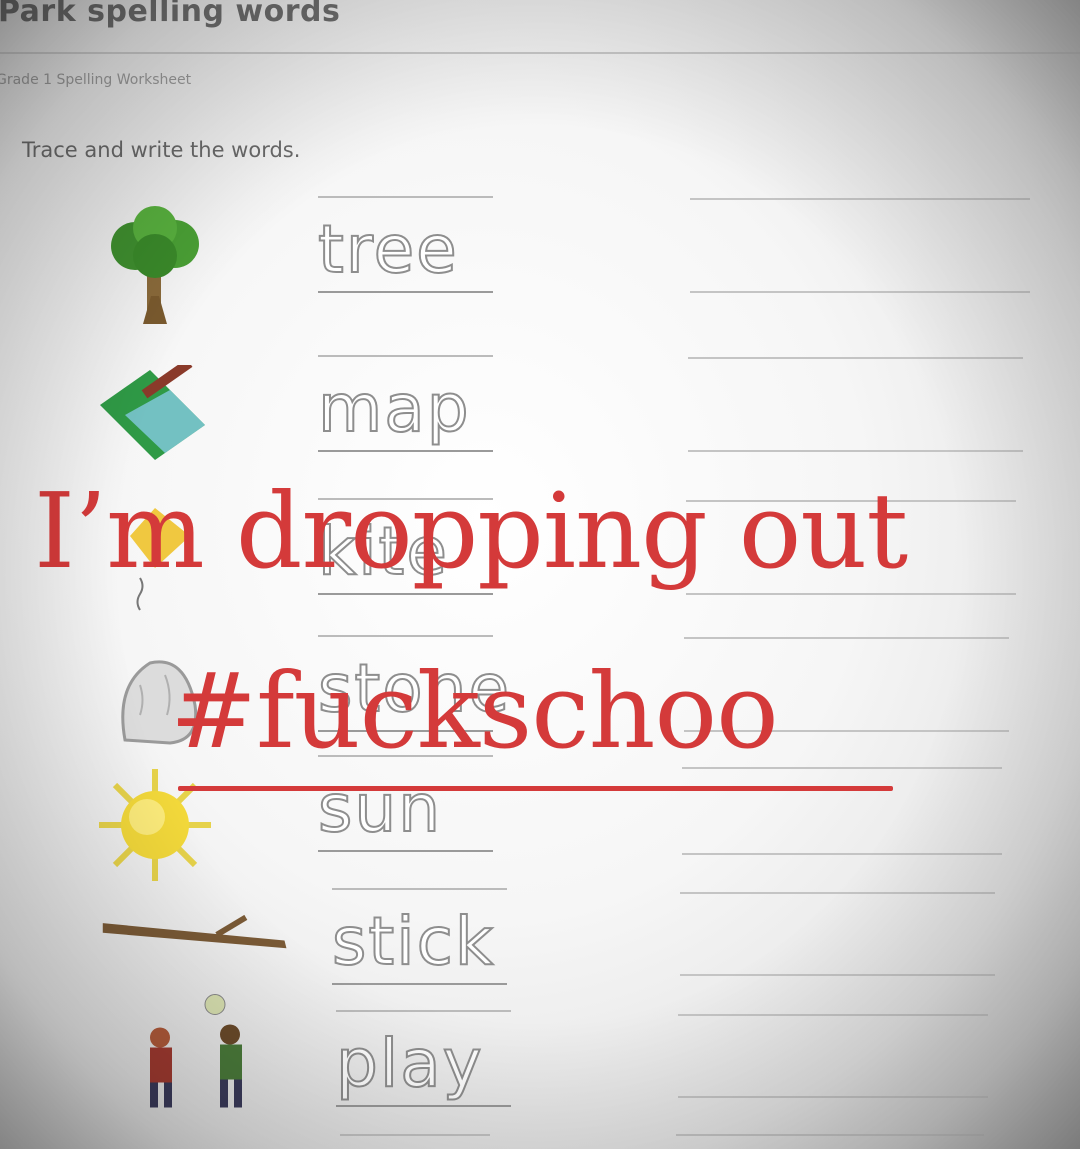 The image size is (1080, 1149). Describe the element at coordinates (388, 249) in the screenshot. I see `trace-word: tree` at that location.